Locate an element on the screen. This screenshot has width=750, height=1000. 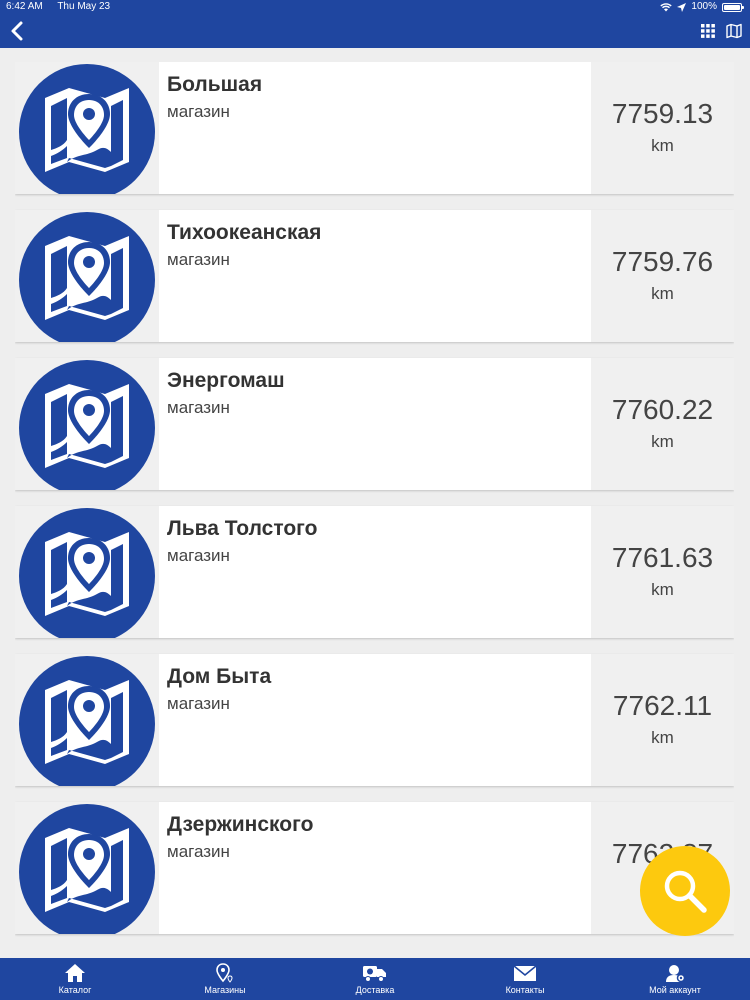
map-pin-icon is located at coordinates (224, 973).